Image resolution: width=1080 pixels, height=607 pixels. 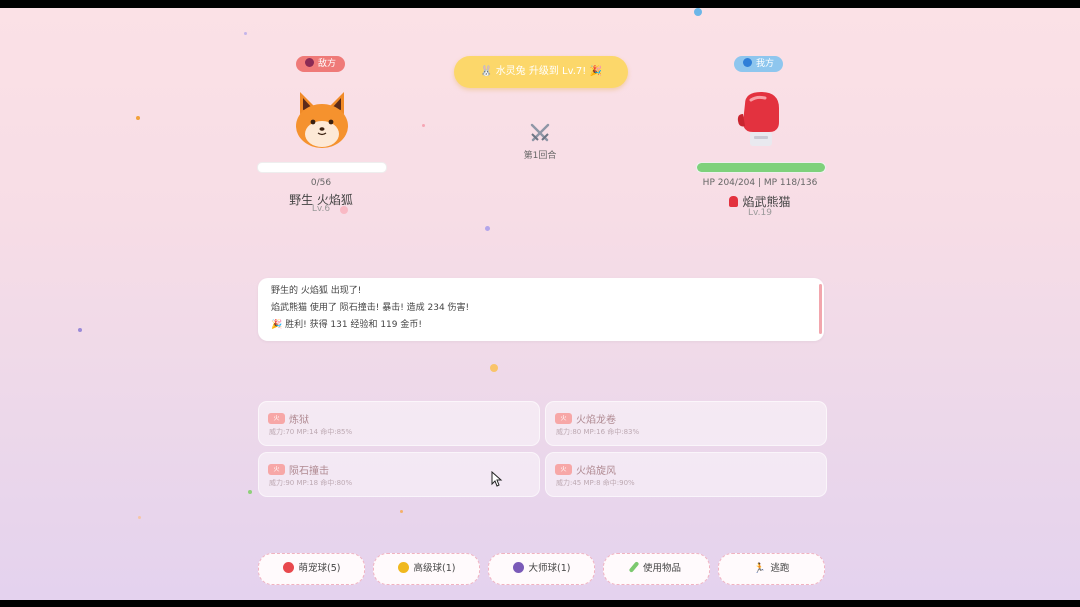 What do you see at coordinates (820, 309) in the screenshot?
I see `log-scrollbar` at bounding box center [820, 309].